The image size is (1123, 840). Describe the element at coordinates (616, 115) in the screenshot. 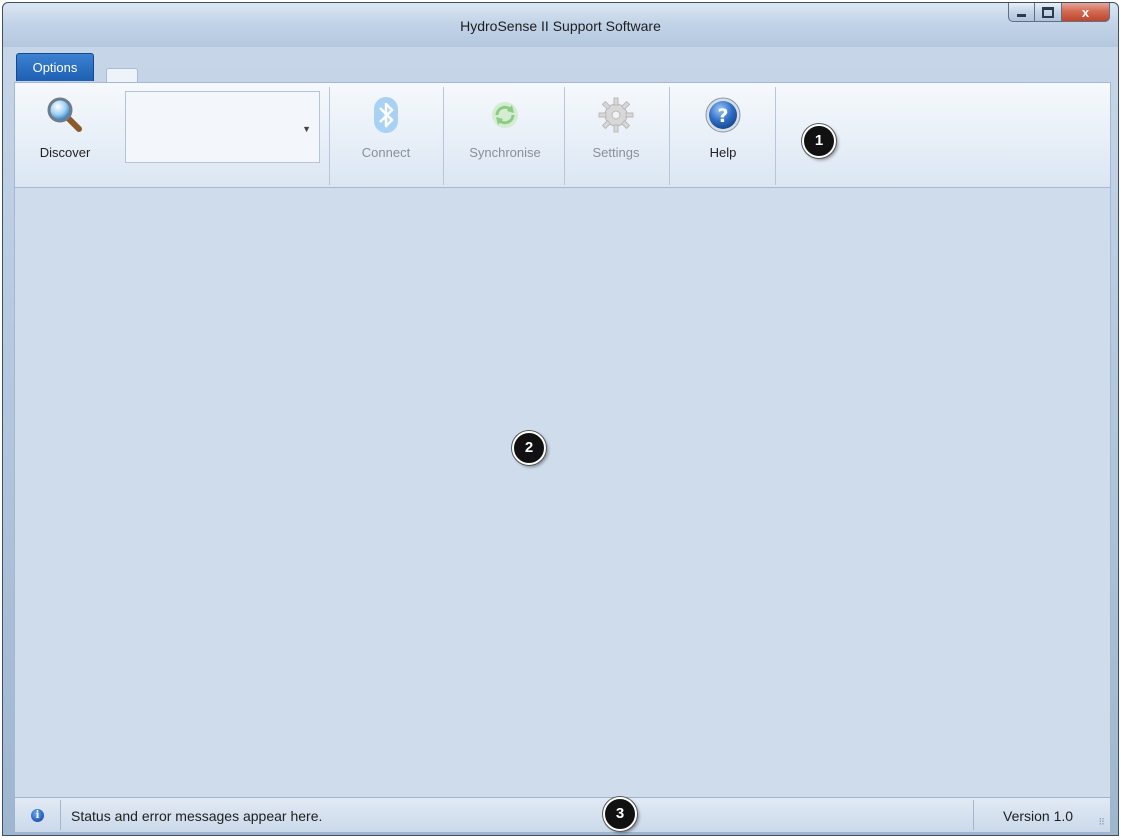

I see `gear-icon` at that location.